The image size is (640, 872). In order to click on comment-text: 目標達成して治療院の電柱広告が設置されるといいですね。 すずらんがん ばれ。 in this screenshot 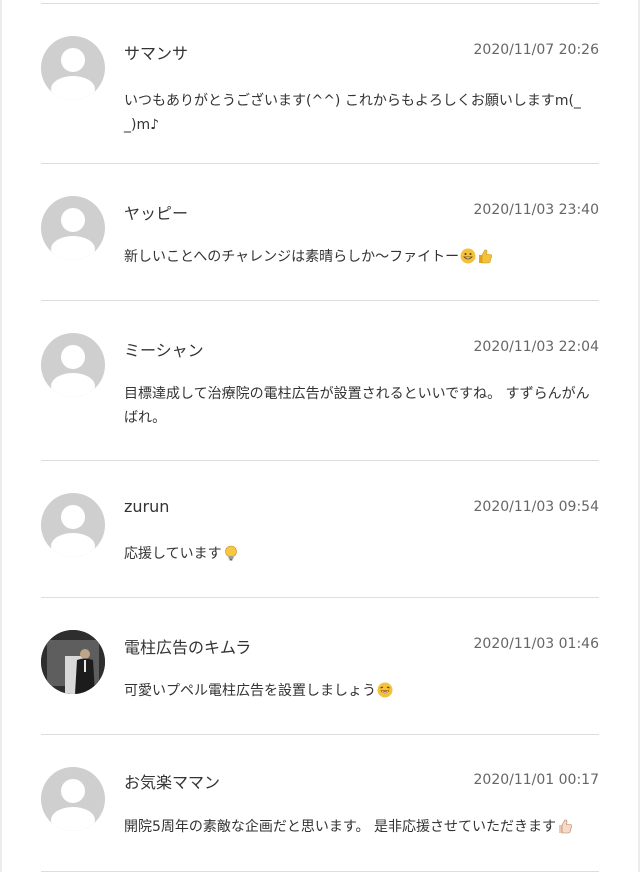, I will do `click(361, 406)`.